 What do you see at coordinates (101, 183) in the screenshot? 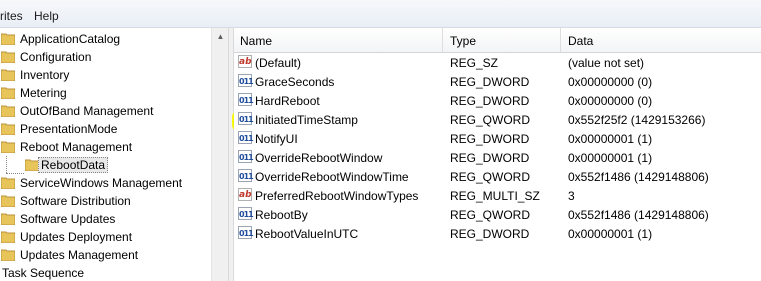
I see `tree-item-label: ServiceWindows Management` at bounding box center [101, 183].